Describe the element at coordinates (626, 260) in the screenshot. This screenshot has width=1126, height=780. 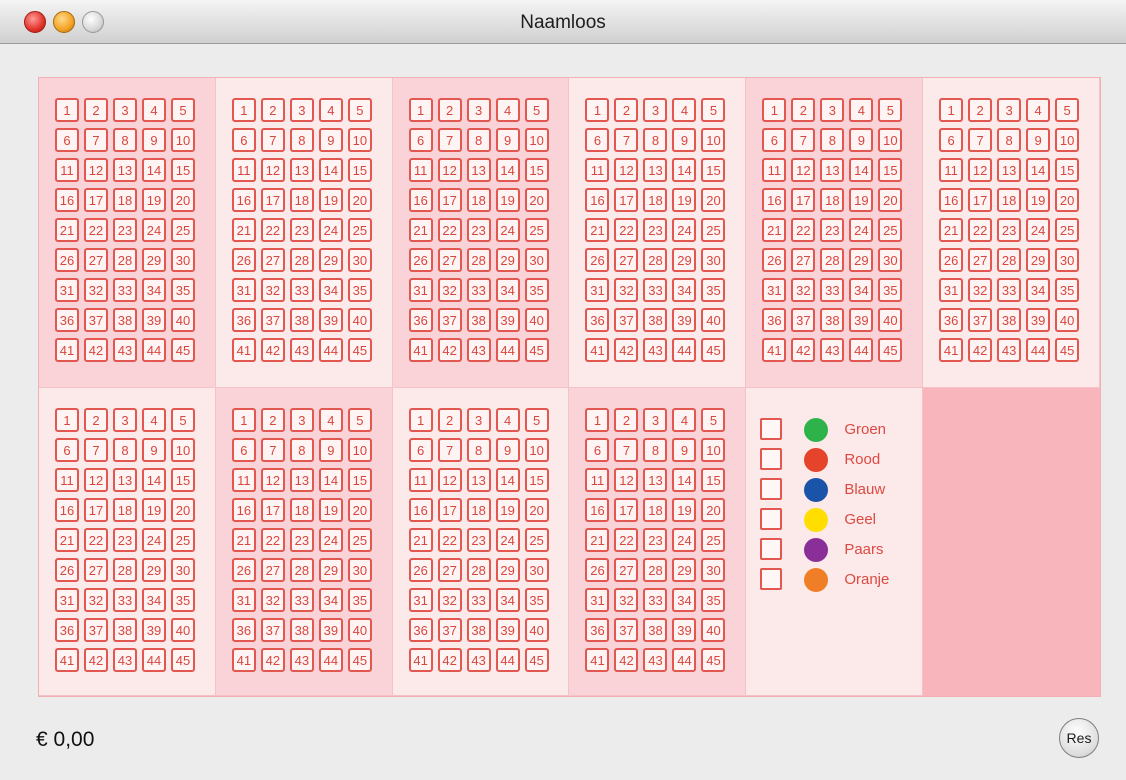
I see `number-cell-27: 27` at that location.